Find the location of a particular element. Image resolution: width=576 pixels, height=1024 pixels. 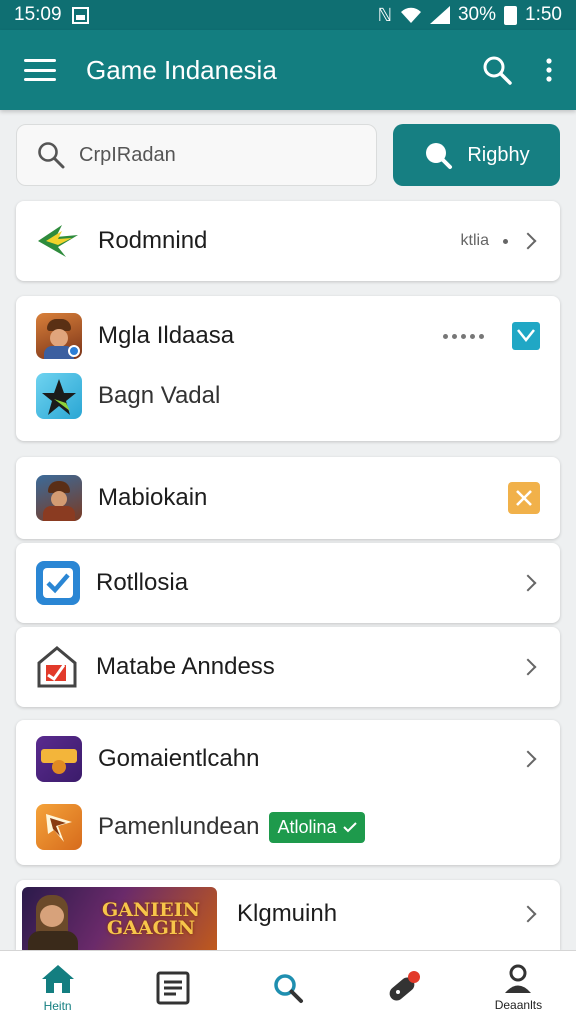

list-card: Rodmnind ktlia is located at coordinates (288, 241).